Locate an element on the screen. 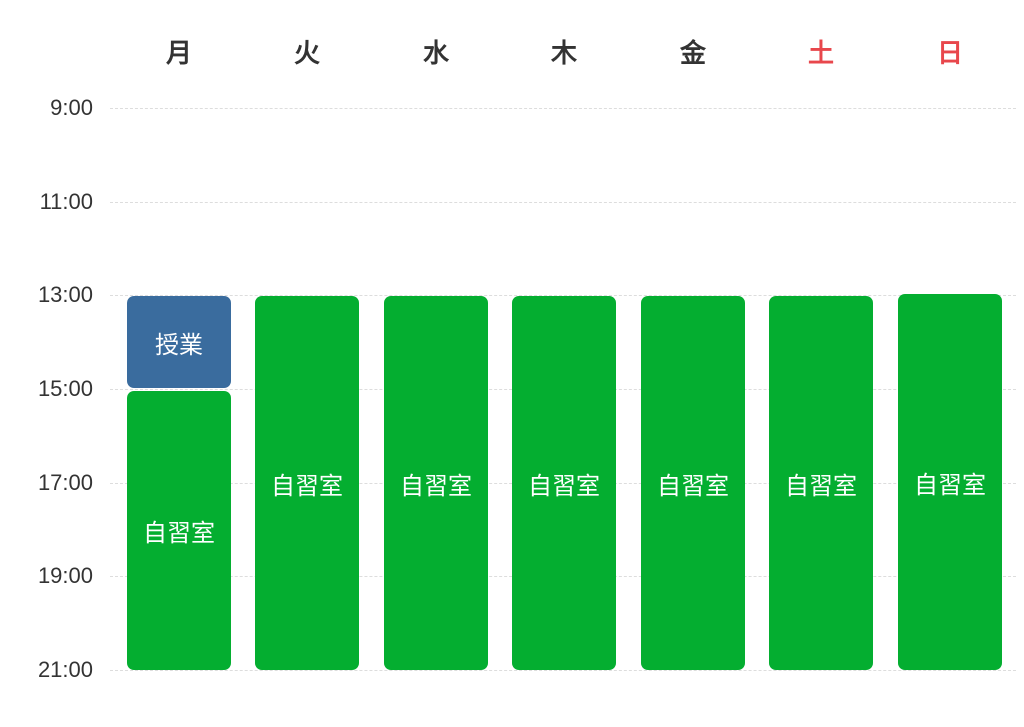  day-header-fri: 金 is located at coordinates (692, 54).